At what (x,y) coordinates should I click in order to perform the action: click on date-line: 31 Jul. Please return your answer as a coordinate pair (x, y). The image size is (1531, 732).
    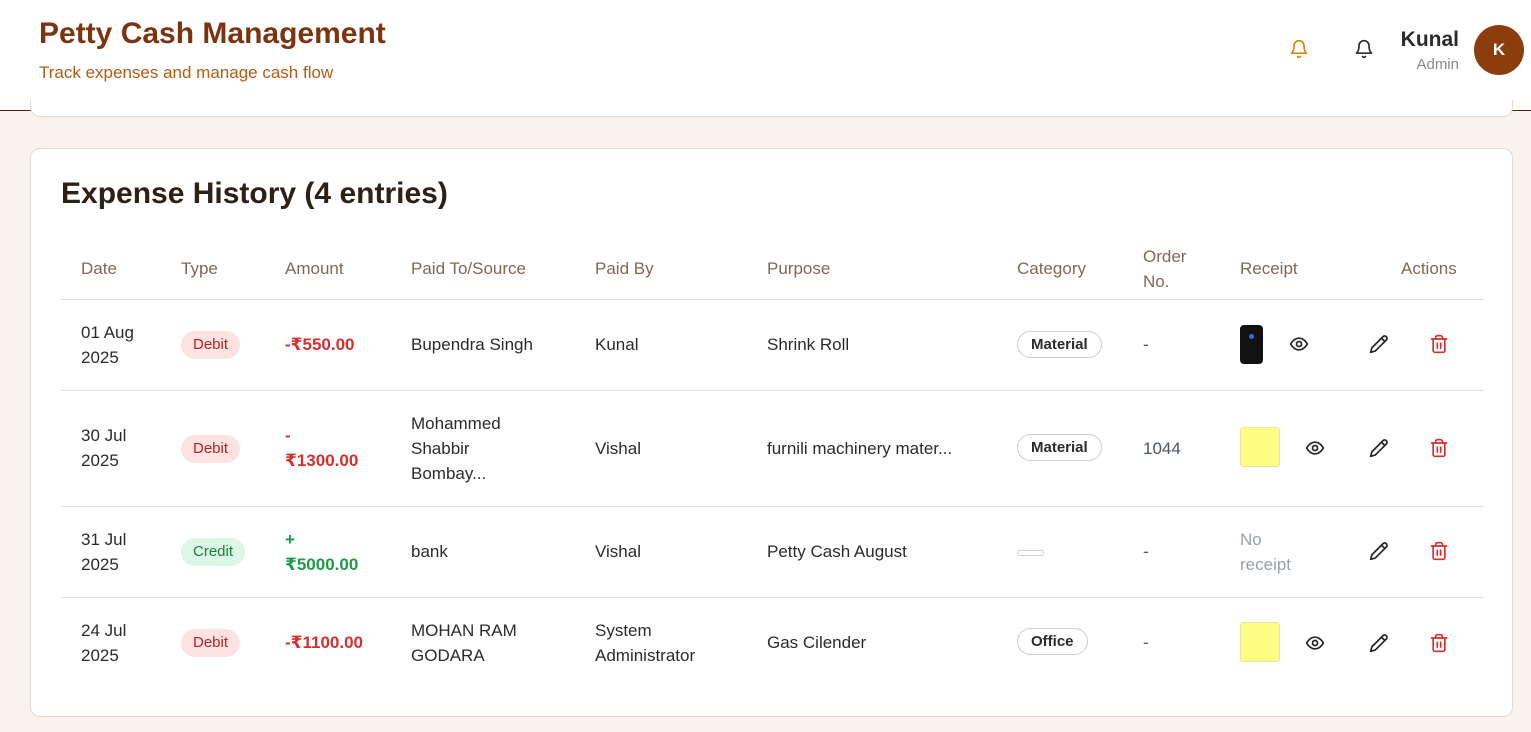
    Looking at the image, I should click on (104, 539).